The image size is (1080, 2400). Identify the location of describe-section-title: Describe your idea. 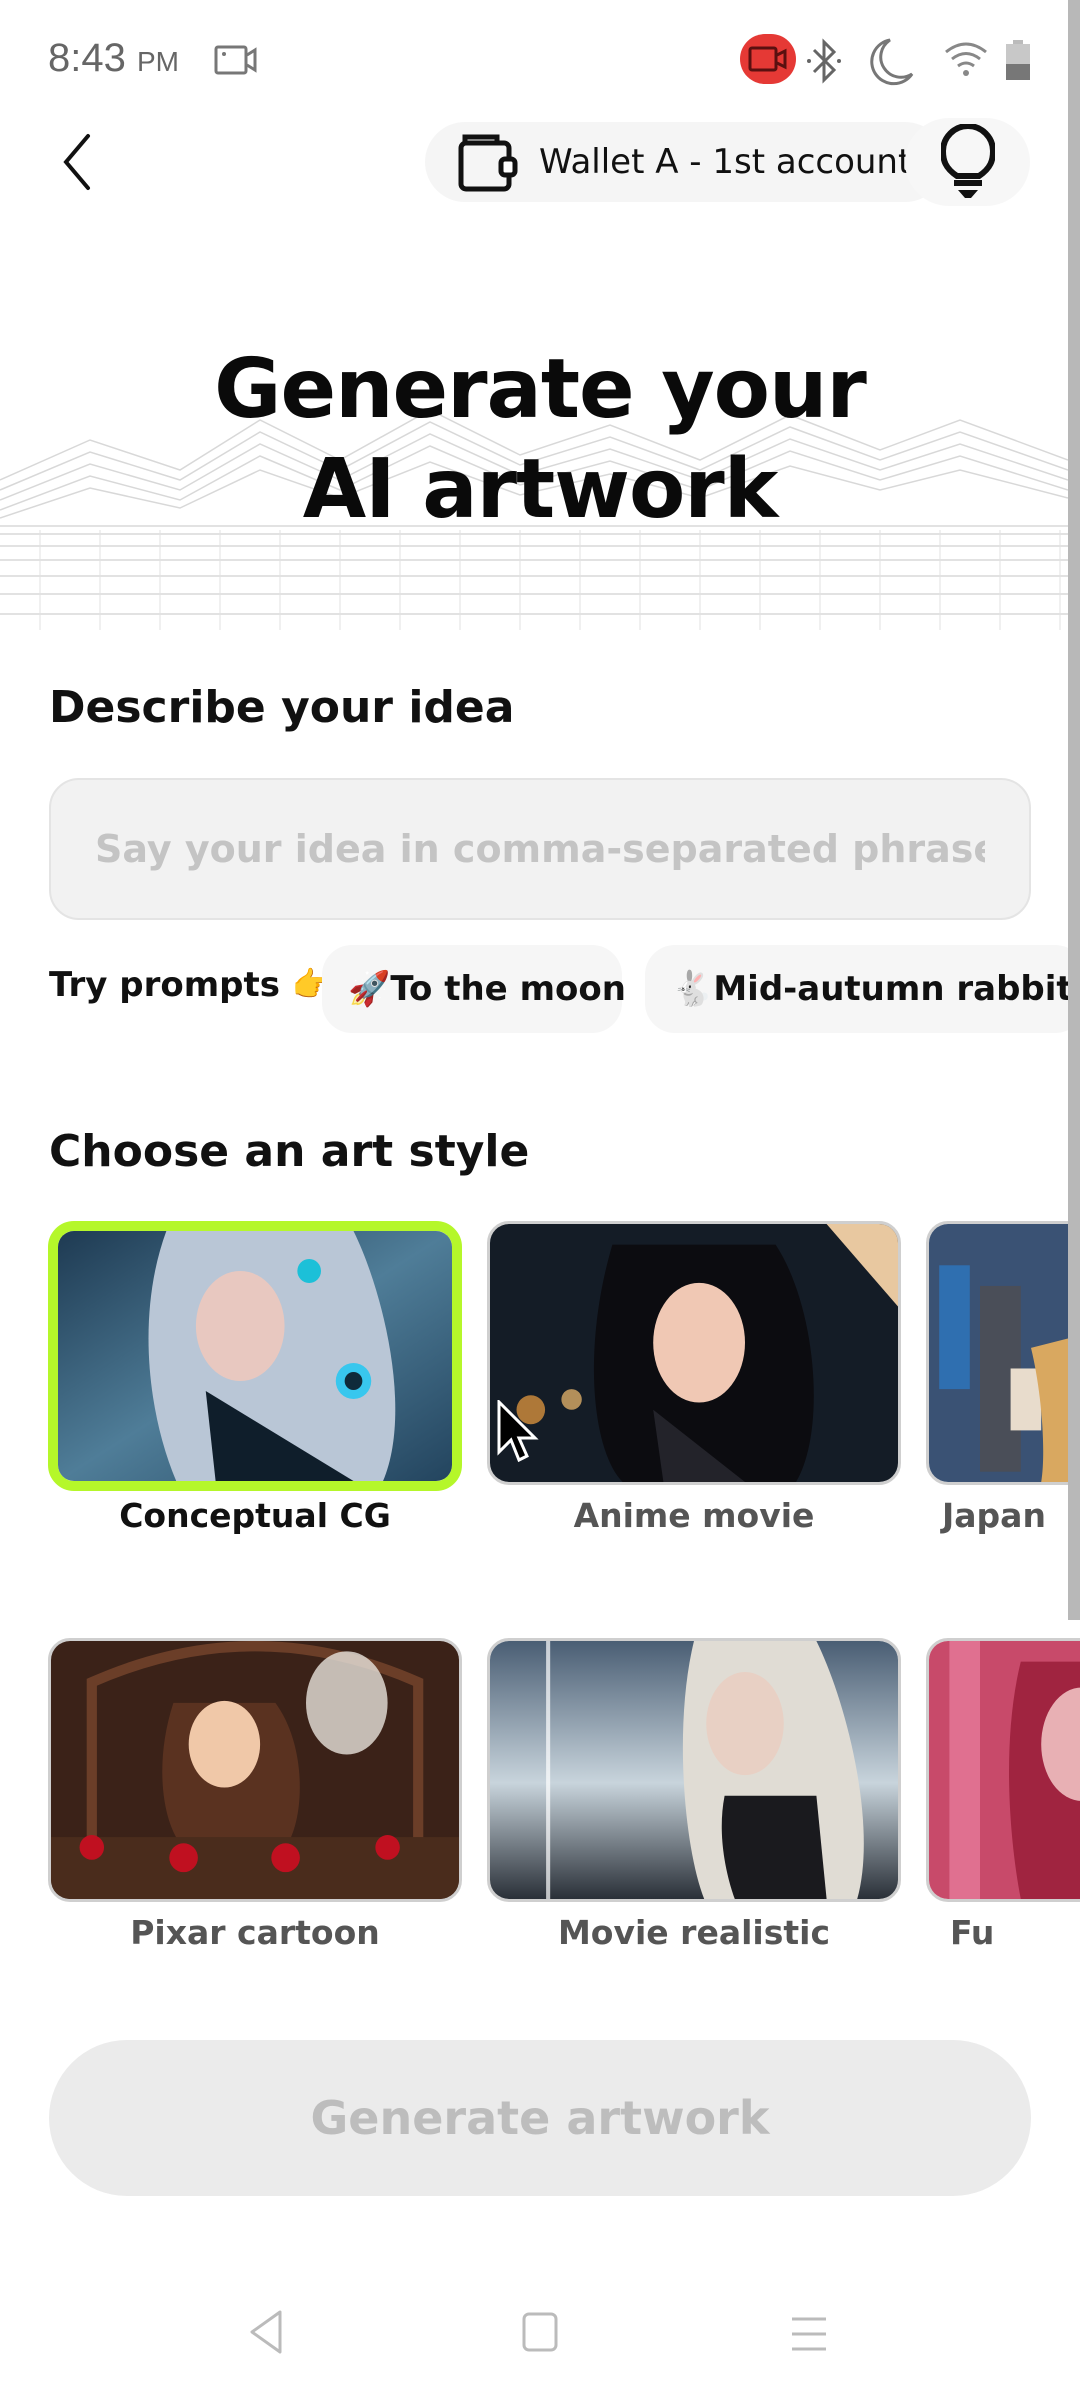
(282, 707).